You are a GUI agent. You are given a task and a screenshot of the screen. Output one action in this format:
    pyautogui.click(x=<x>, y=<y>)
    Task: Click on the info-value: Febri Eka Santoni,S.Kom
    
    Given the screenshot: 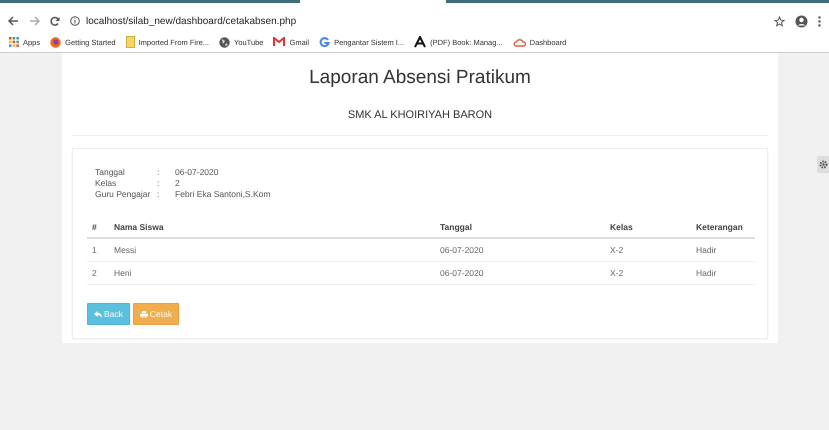 What is the action you would take?
    pyautogui.click(x=223, y=194)
    